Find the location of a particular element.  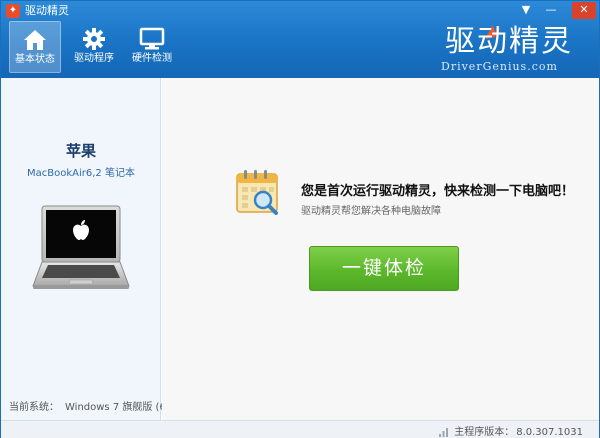

title-bar: ✦ 驱动精灵 ▼ — ✕ is located at coordinates (300, 11).